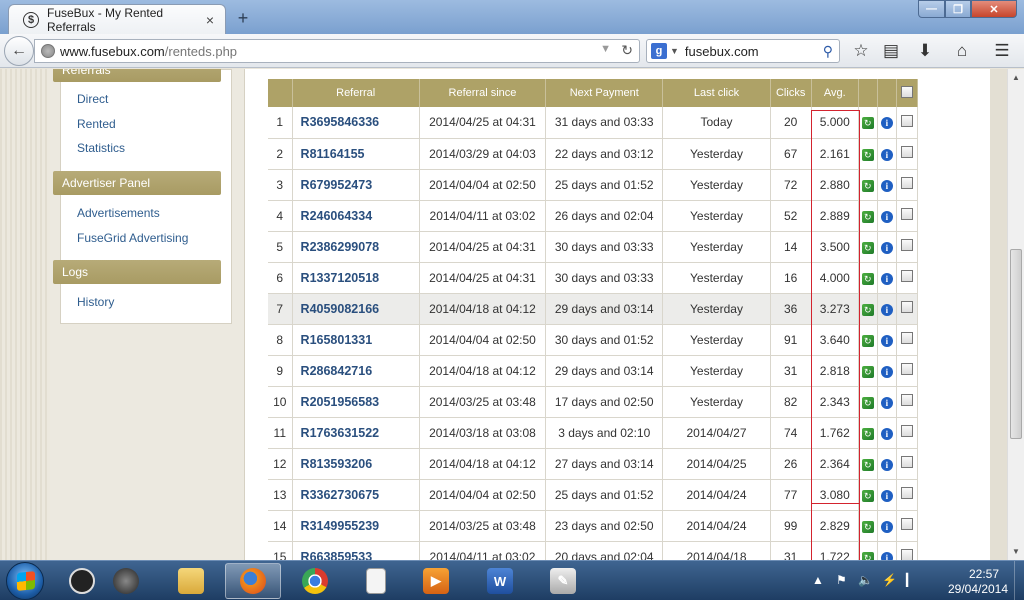 Image resolution: width=1024 pixels, height=600 pixels. What do you see at coordinates (101, 148) in the screenshot?
I see `sidebar-item-statistics: Statistics` at bounding box center [101, 148].